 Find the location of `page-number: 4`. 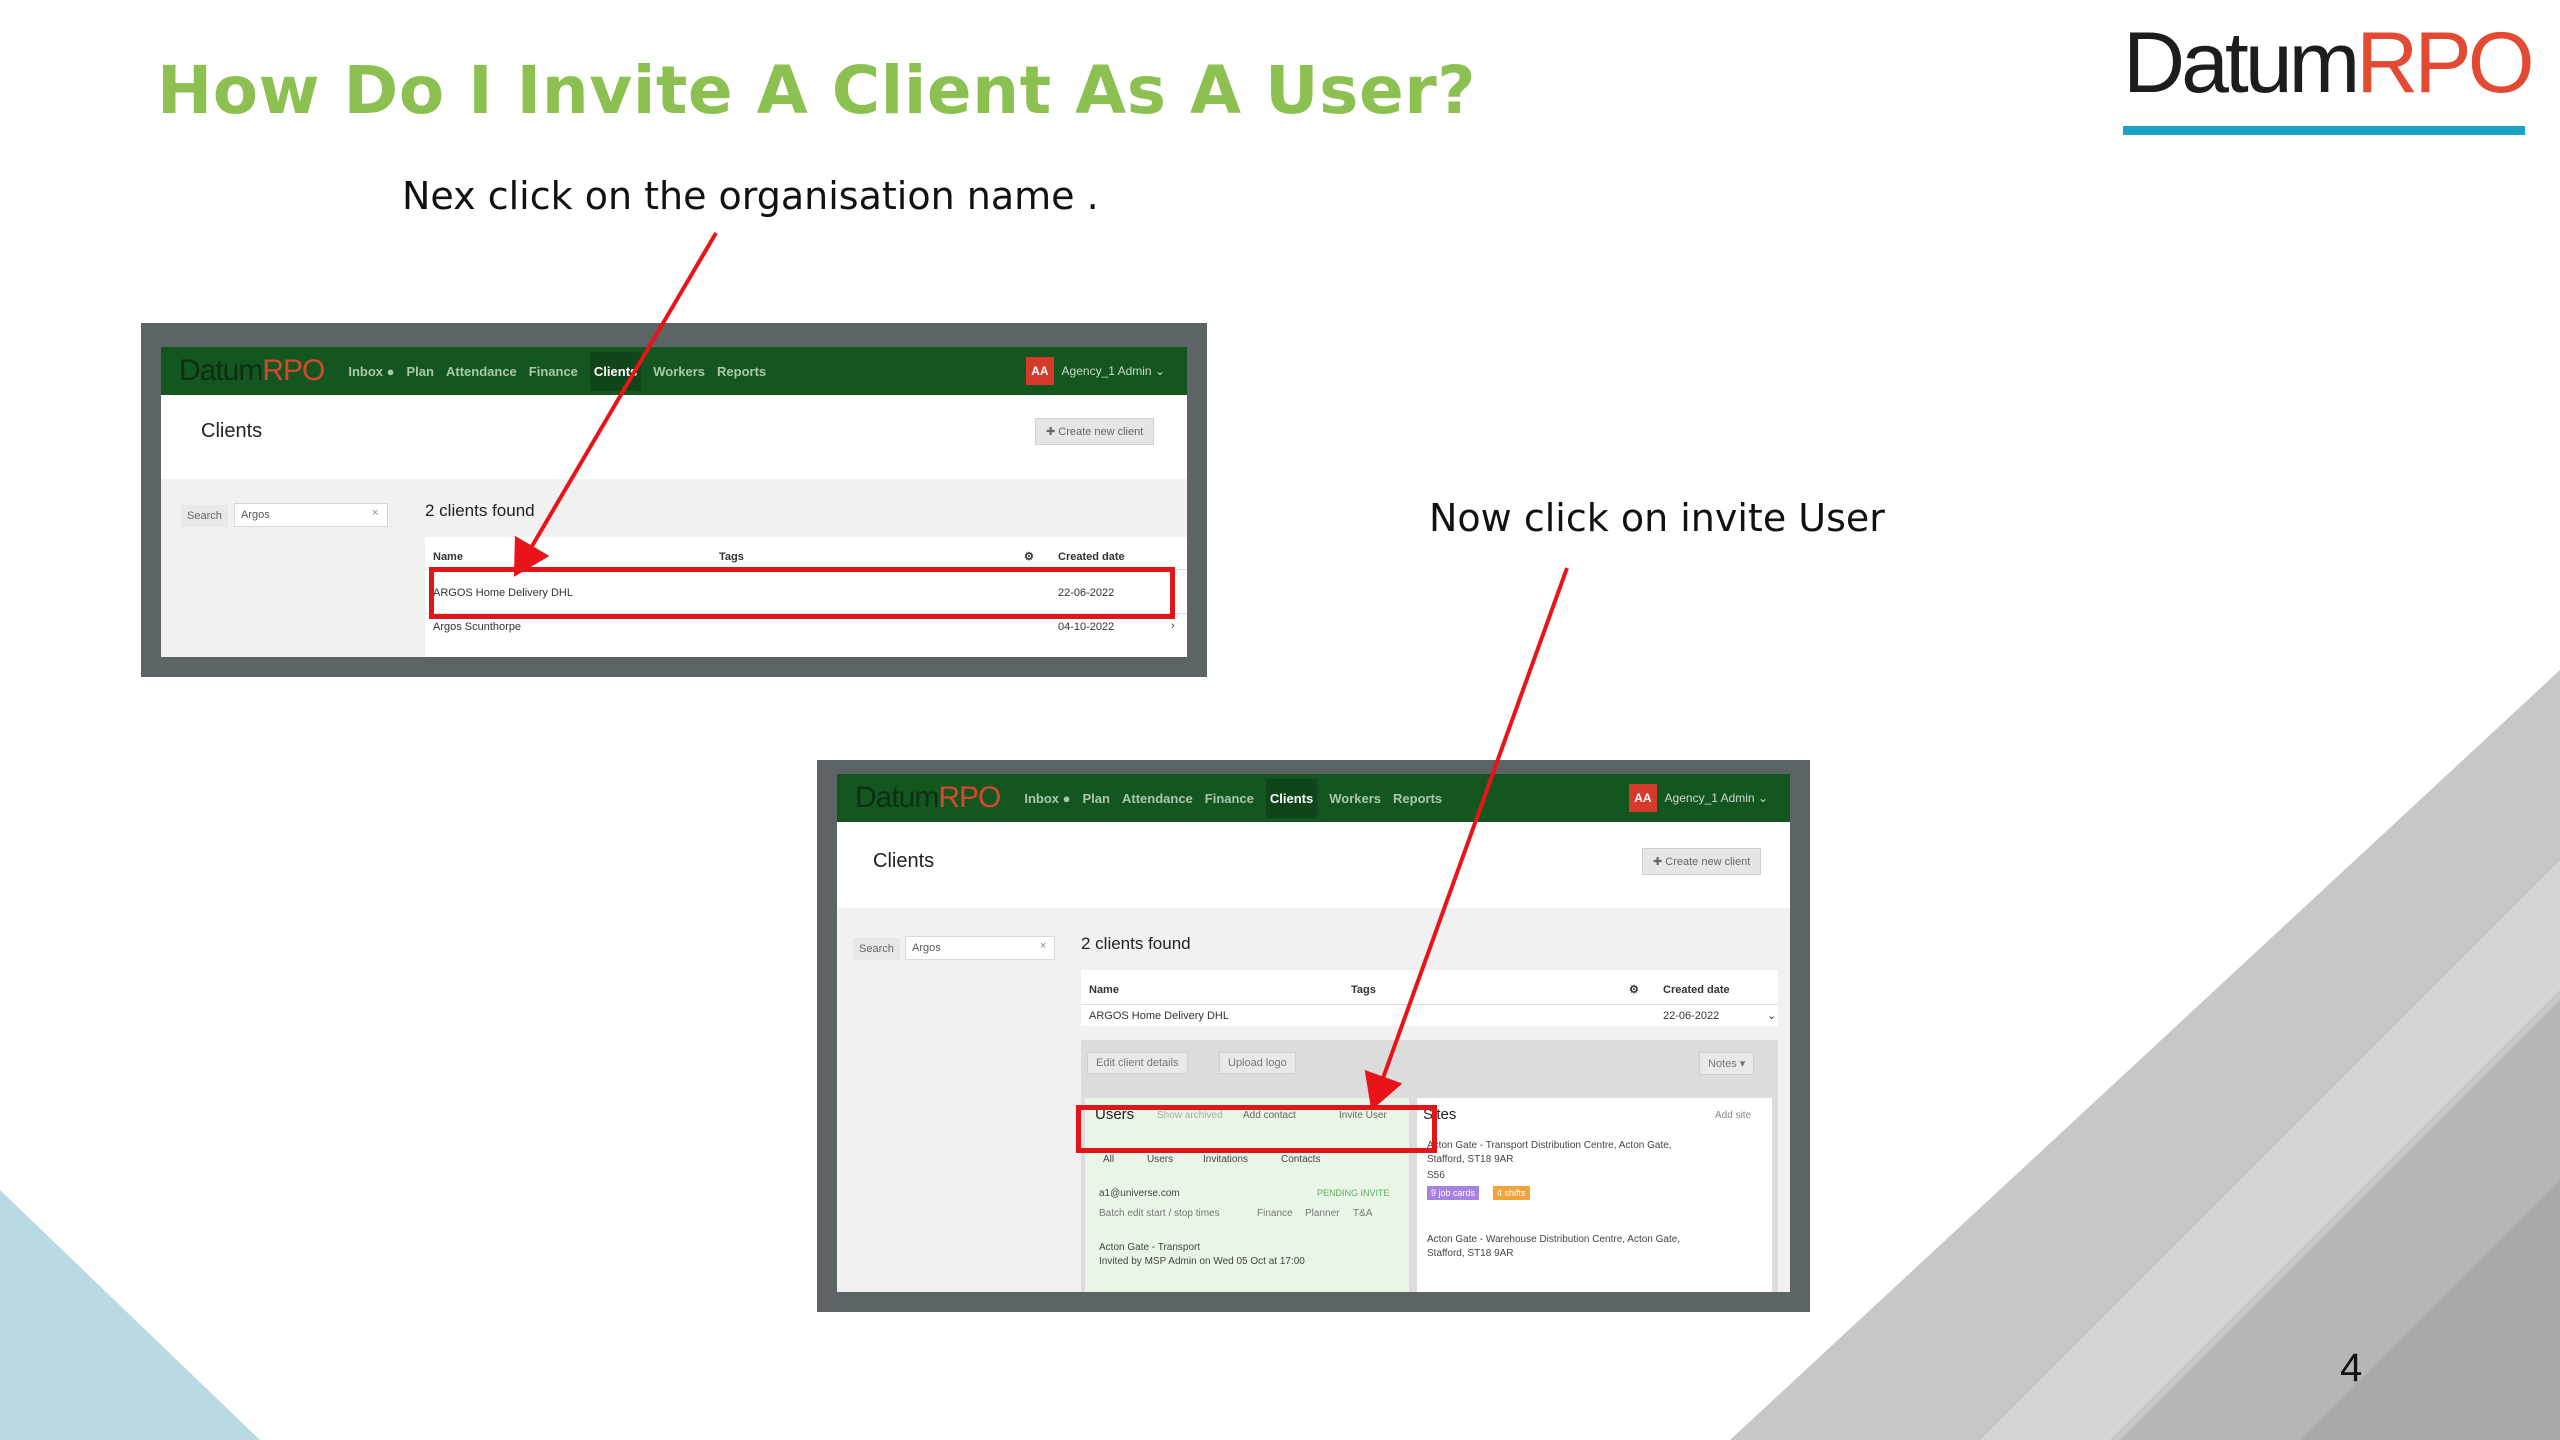

page-number: 4 is located at coordinates (2351, 1368).